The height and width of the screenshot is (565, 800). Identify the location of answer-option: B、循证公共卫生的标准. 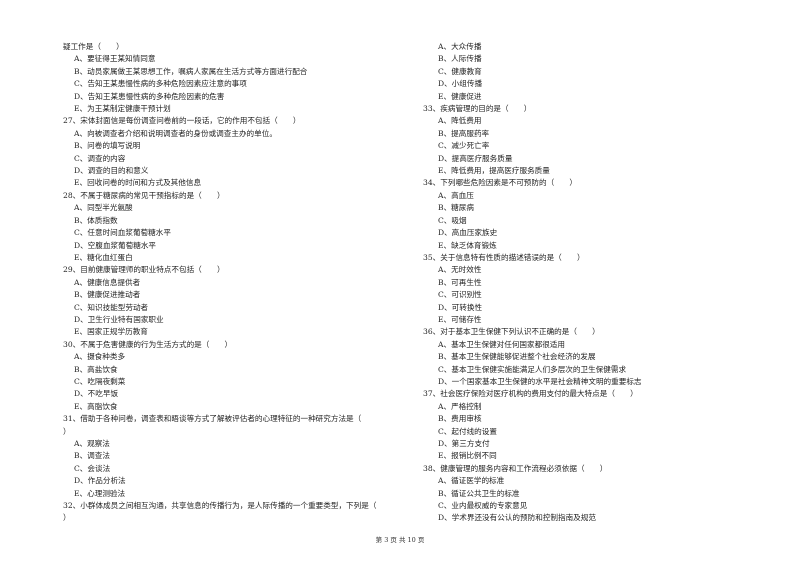
(479, 493).